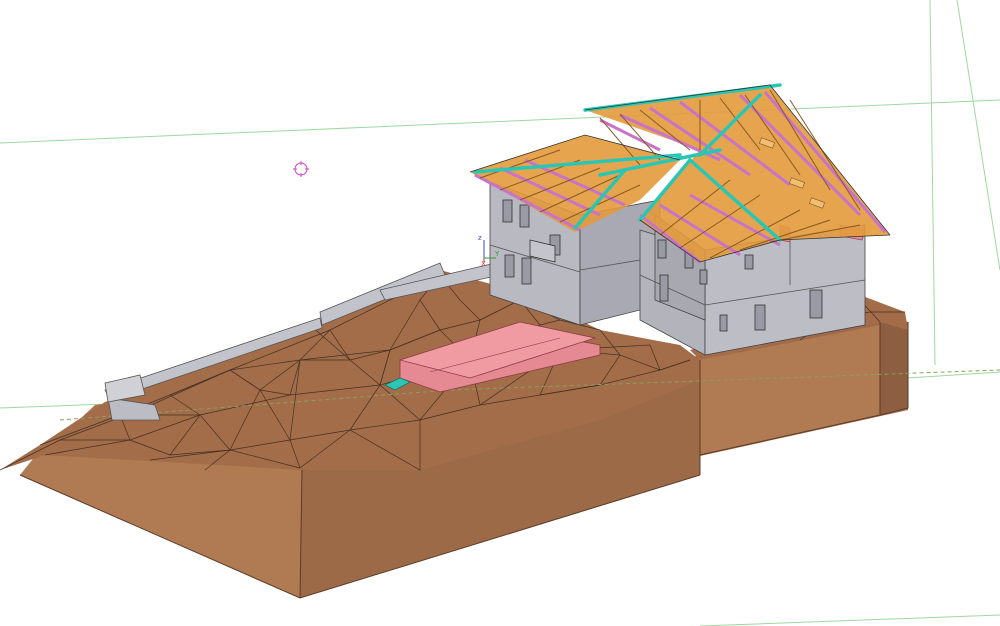  I want to click on axis-x-label: X, so click(483, 264).